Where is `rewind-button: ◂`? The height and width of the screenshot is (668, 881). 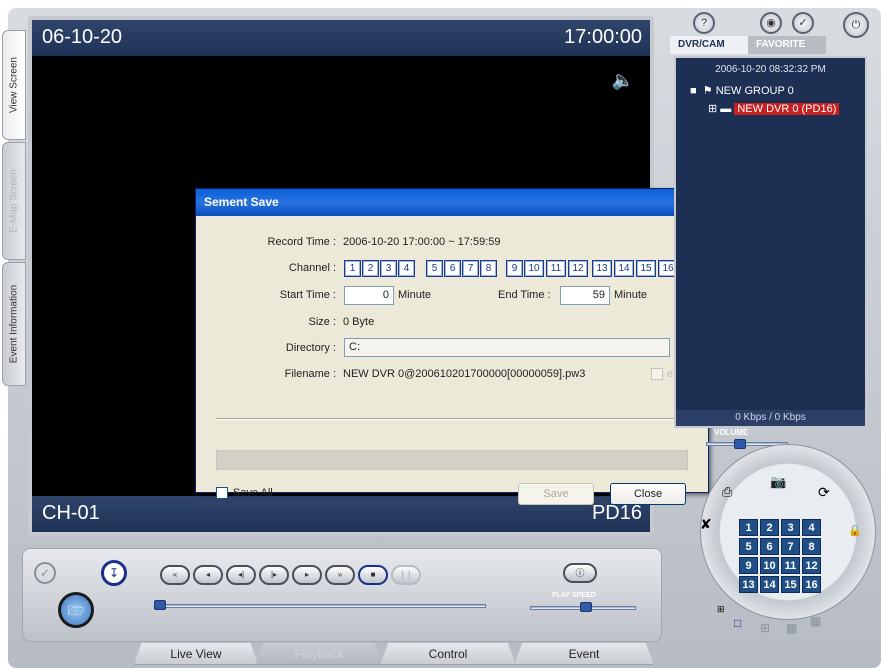
rewind-button: ◂ is located at coordinates (208, 575).